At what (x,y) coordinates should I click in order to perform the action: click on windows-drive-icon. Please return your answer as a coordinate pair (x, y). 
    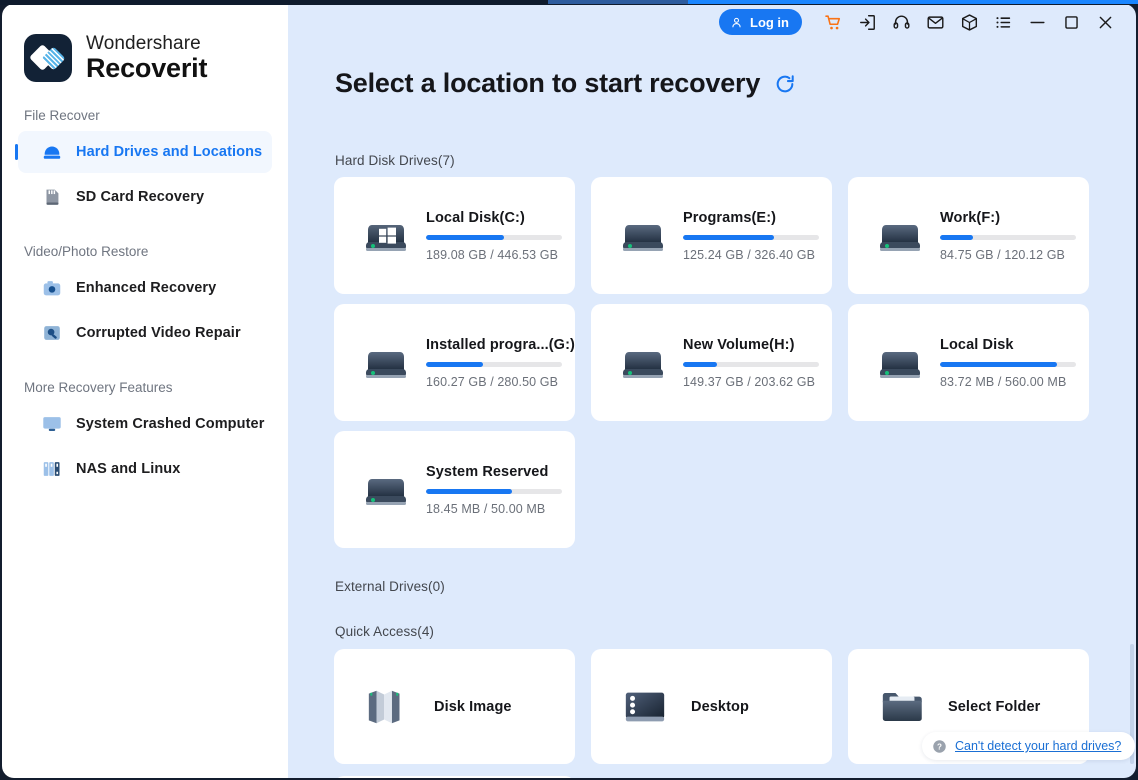
    Looking at the image, I should click on (386, 236).